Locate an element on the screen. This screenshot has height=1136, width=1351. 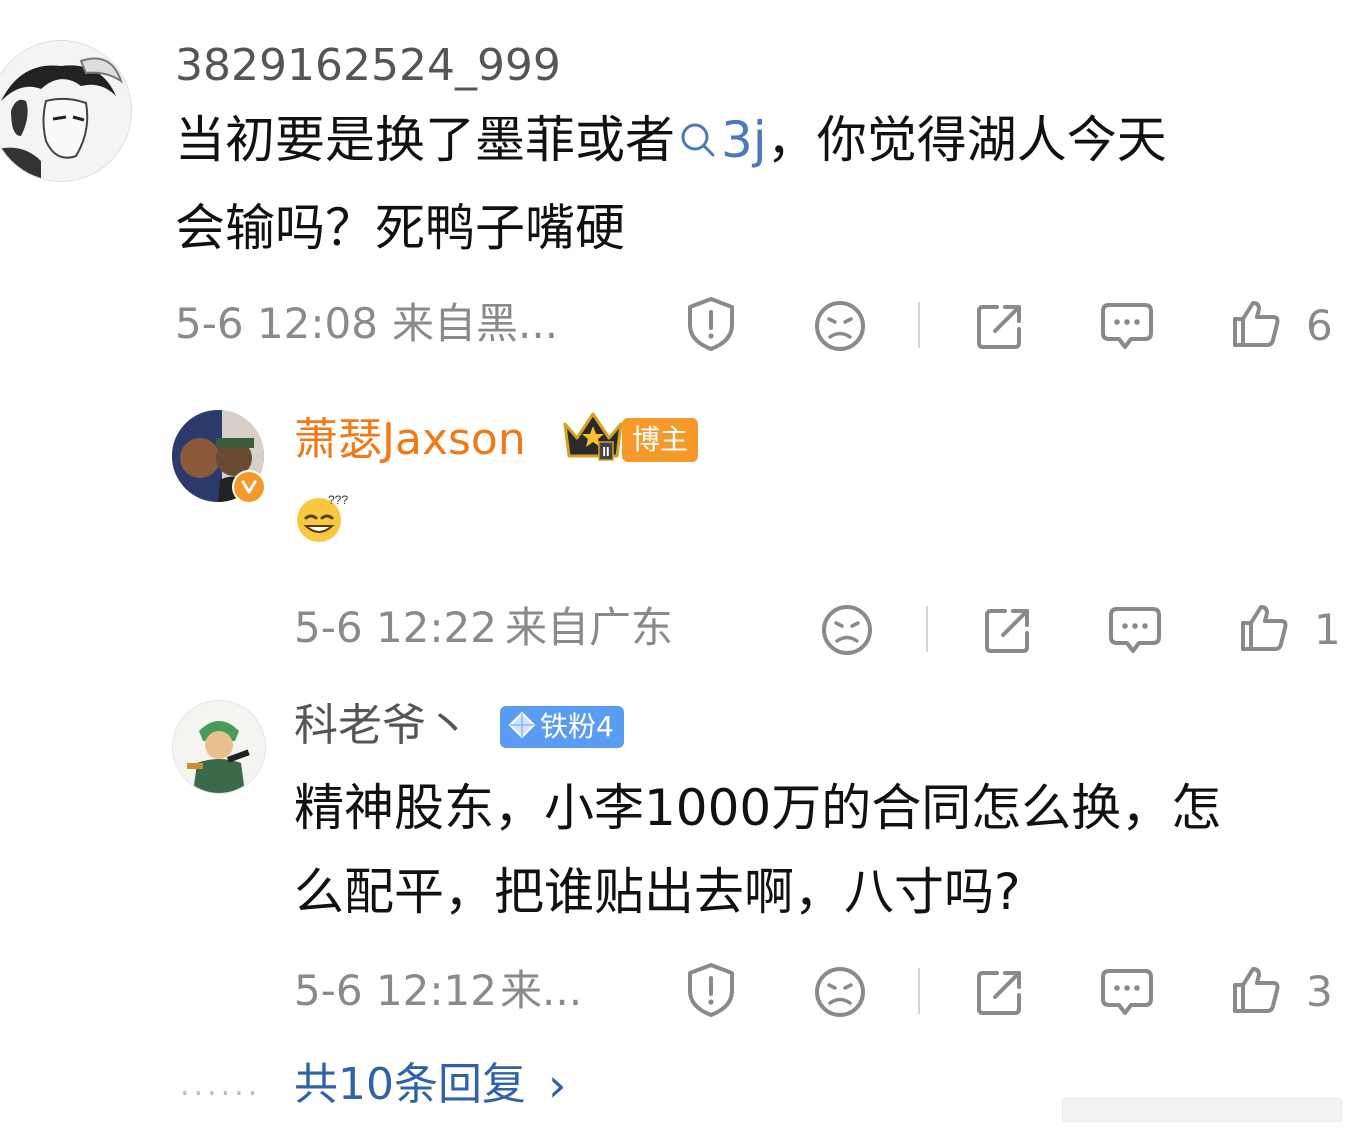
comment-username: 科老爷丶 is located at coordinates (382, 726).